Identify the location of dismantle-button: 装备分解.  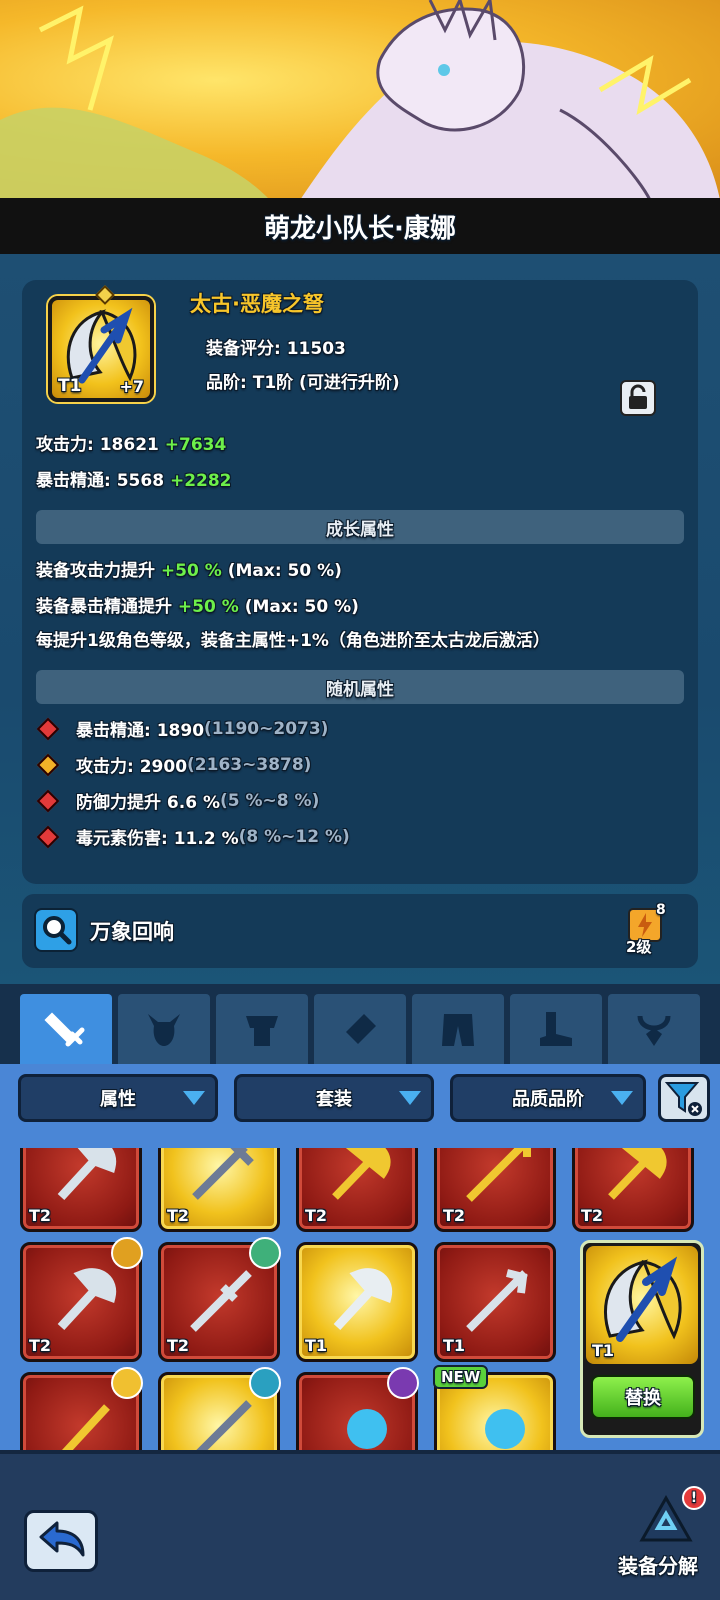
(658, 1564).